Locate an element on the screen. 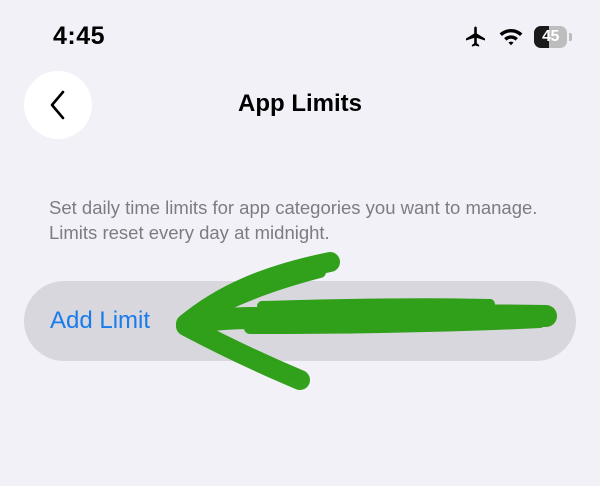 The image size is (600, 486). battery-cap is located at coordinates (570, 37).